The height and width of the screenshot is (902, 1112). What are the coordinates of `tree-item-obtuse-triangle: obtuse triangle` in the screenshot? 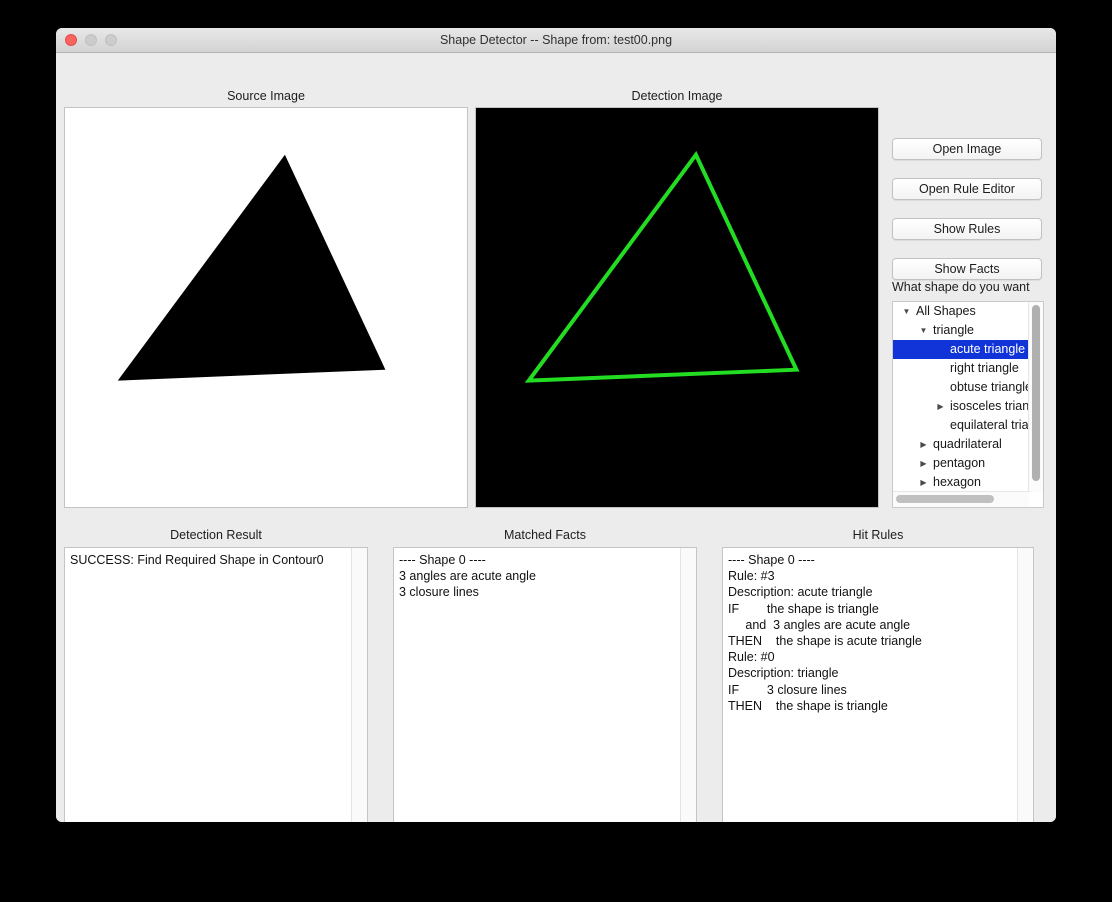 It's located at (961, 387).